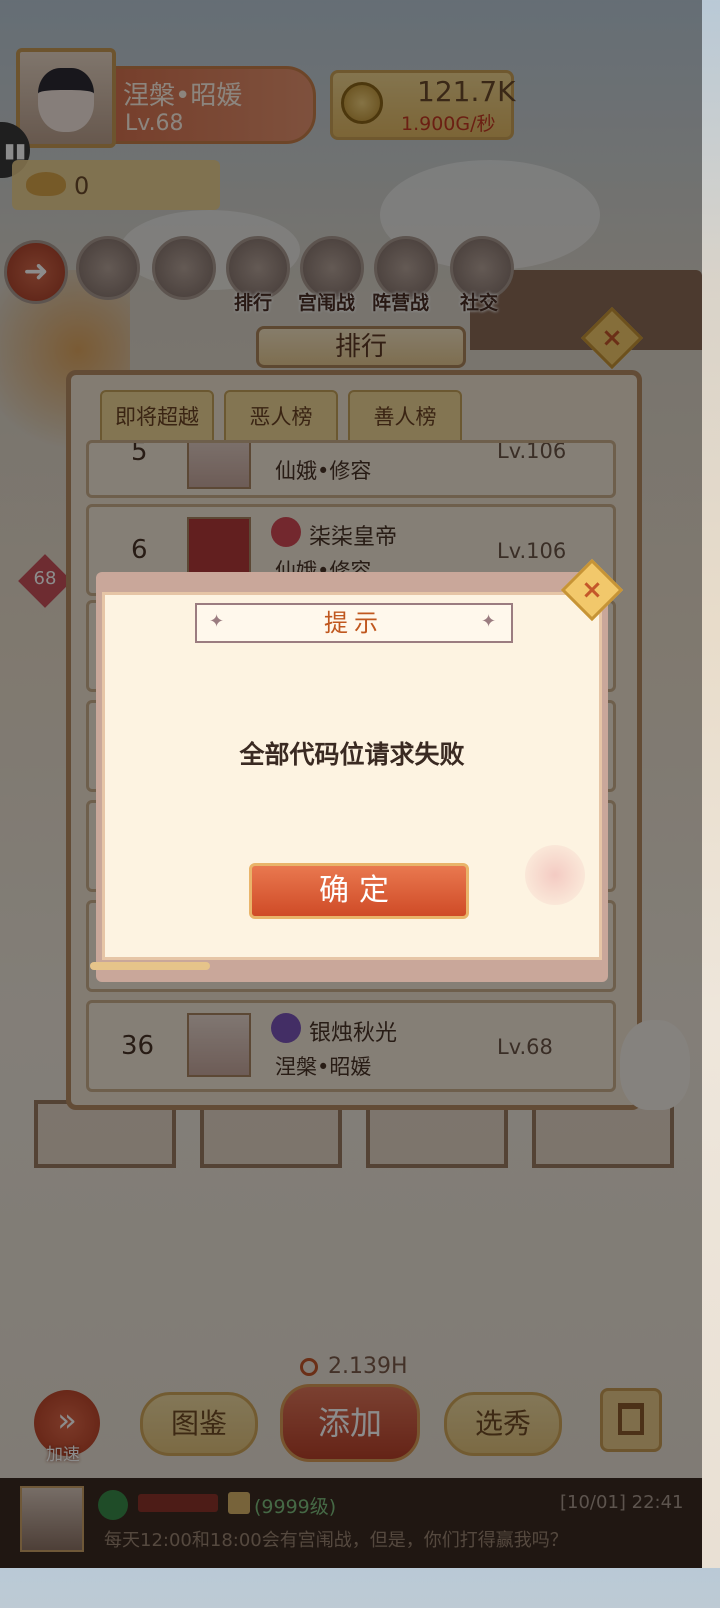 Image resolution: width=720 pixels, height=1608 pixels. Describe the element at coordinates (150, 966) in the screenshot. I see `scroll-rod-decoration` at that location.